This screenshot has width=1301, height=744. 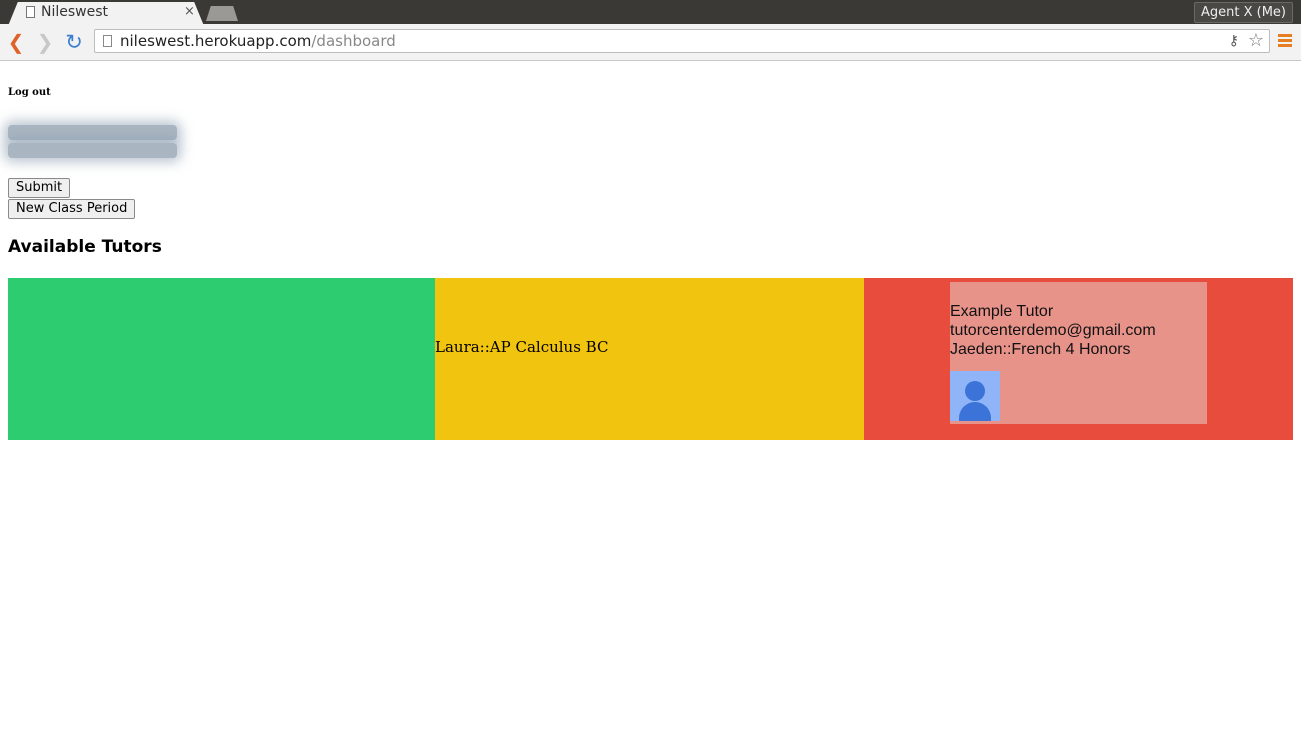 I want to click on page-favicon-icon, so click(x=30, y=12).